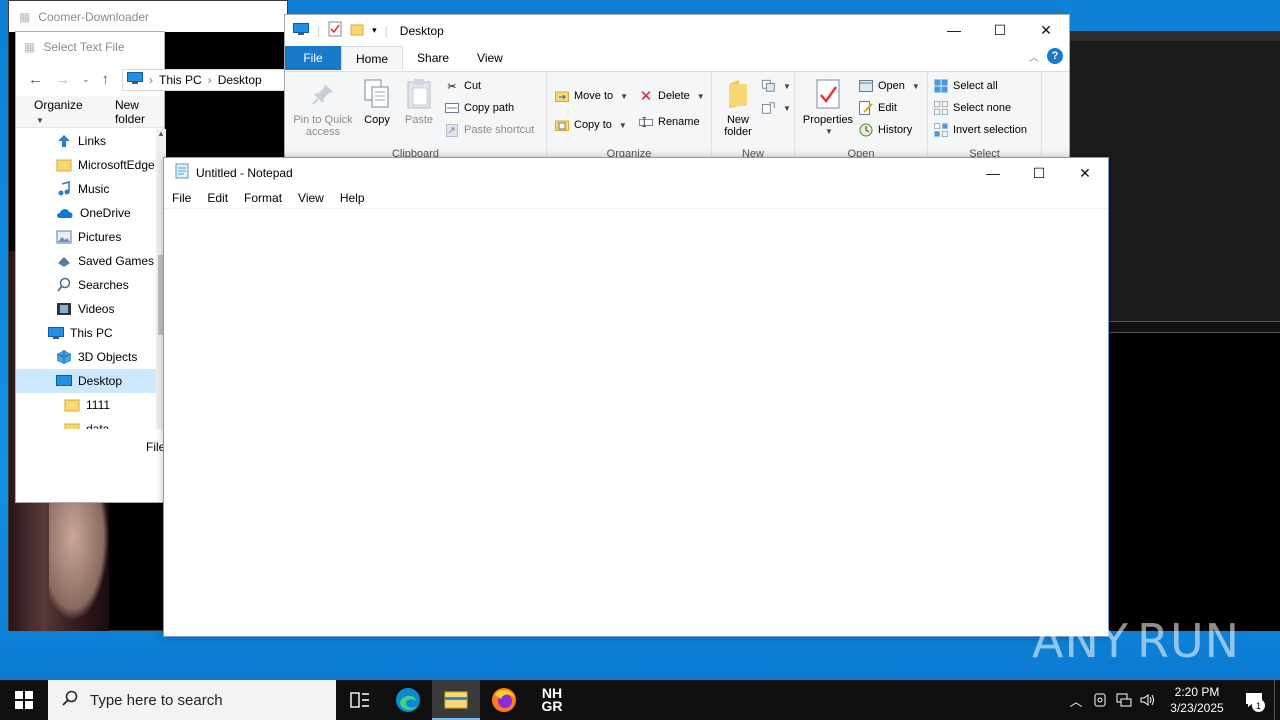  I want to click on properties-icon, so click(828, 94).